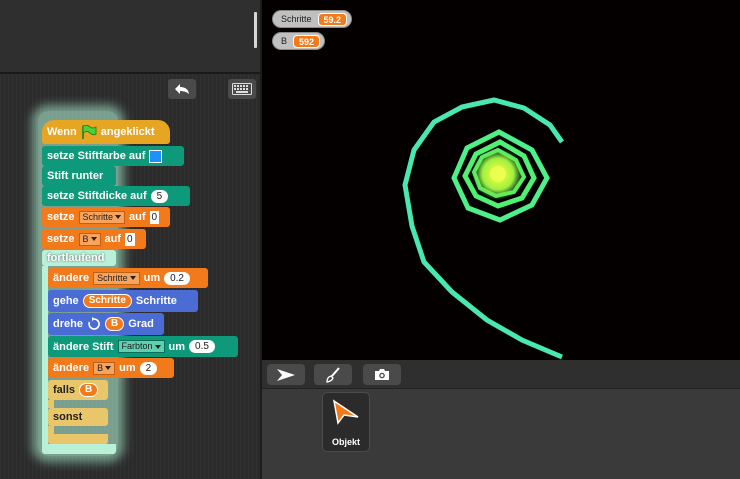 This screenshot has width=740, height=479. Describe the element at coordinates (141, 324) in the screenshot. I see `block-label: Grad` at that location.